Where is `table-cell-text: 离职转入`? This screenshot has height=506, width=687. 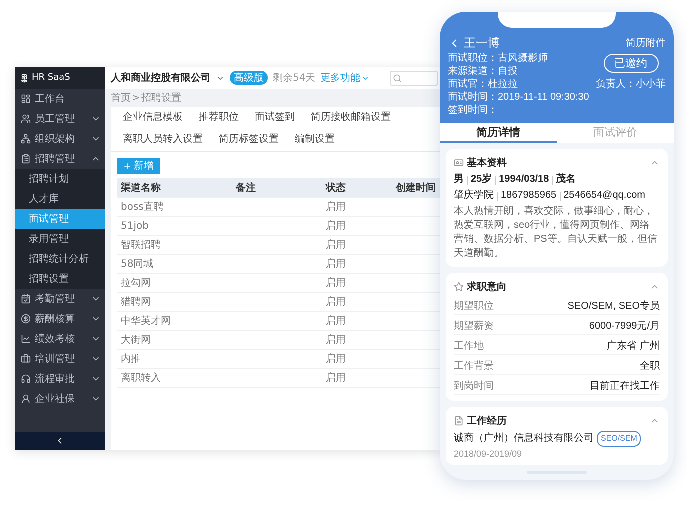 table-cell-text: 离职转入 is located at coordinates (141, 378).